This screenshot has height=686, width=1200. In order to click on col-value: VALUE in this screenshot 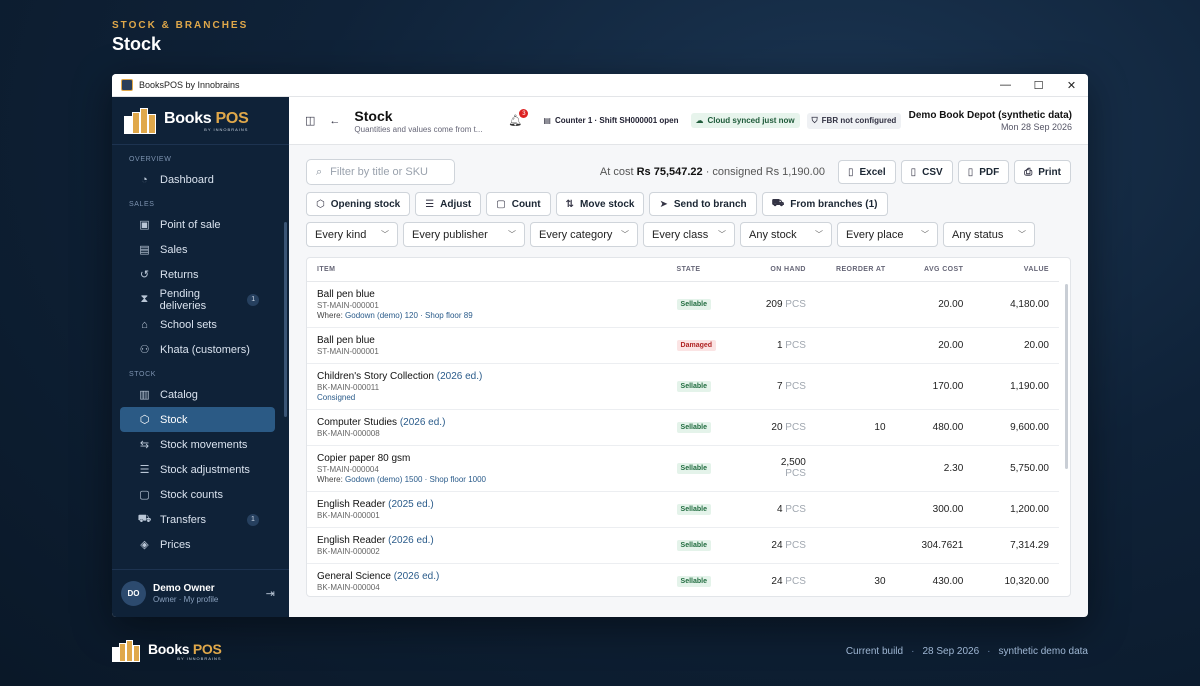, I will do `click(1016, 270)`.